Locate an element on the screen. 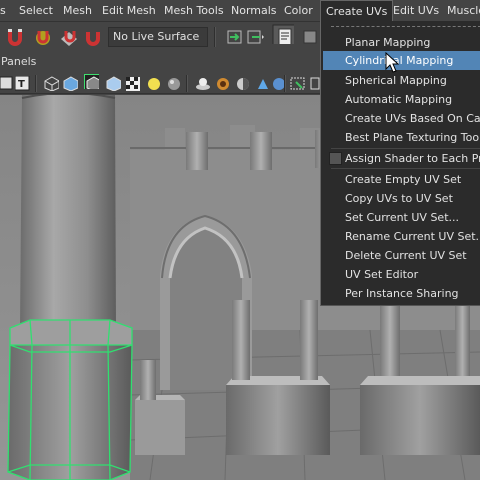 The image size is (480, 480). menu-color: Color is located at coordinates (298, 11).